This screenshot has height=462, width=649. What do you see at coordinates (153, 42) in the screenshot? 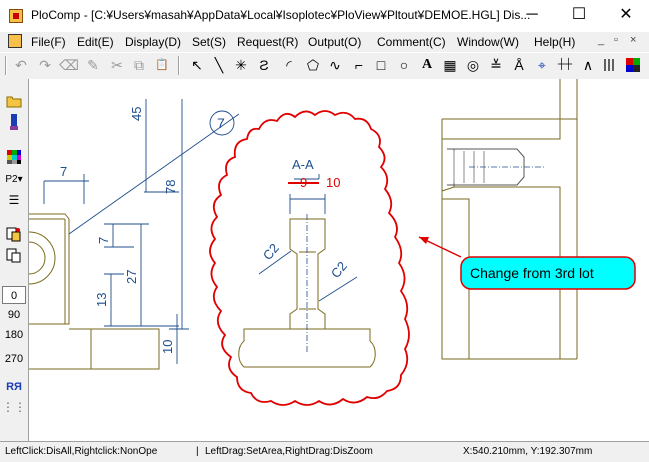
I see `menu-display: Display(D)` at bounding box center [153, 42].